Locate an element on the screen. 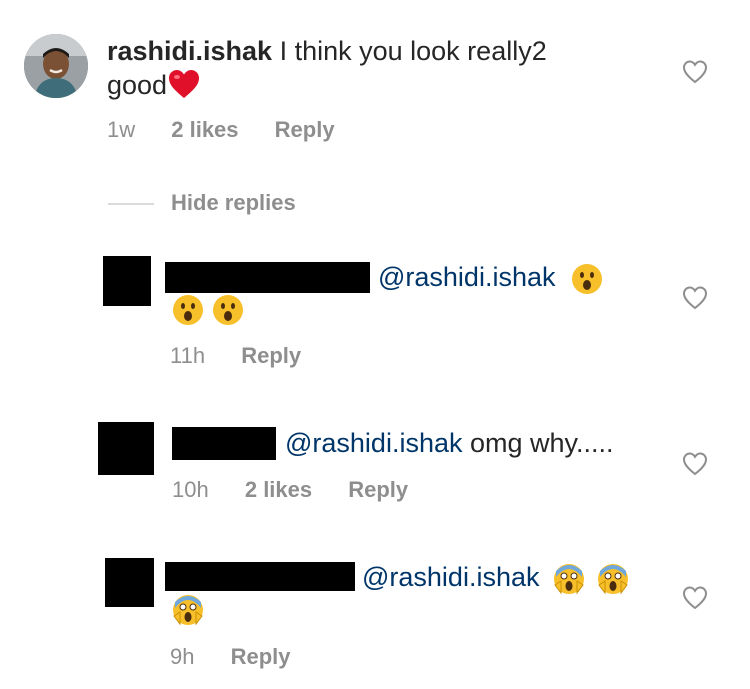  hide-replies-button: Hide replies is located at coordinates (233, 203).